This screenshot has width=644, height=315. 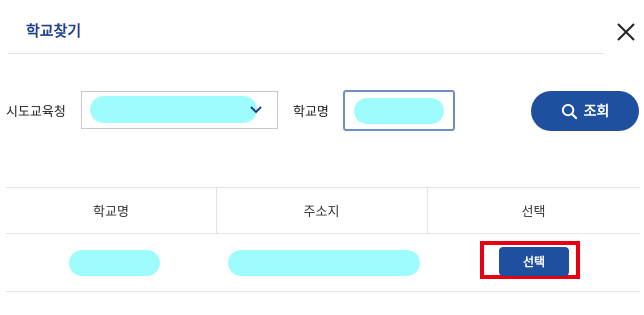 What do you see at coordinates (114, 263) in the screenshot?
I see `redacted-school-cell` at bounding box center [114, 263].